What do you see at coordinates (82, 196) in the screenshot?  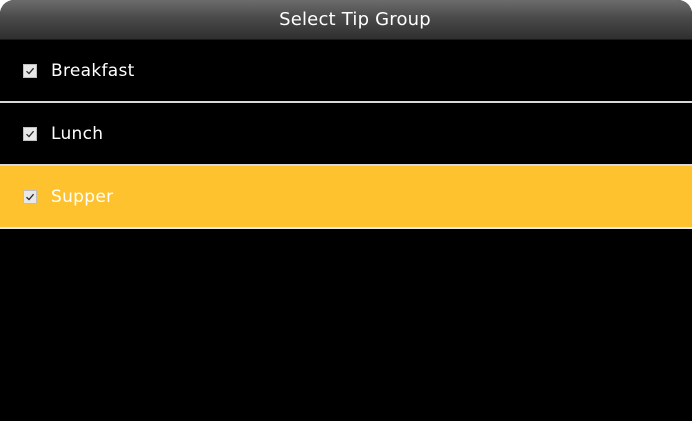 I see `list-item-label: Supper` at bounding box center [82, 196].